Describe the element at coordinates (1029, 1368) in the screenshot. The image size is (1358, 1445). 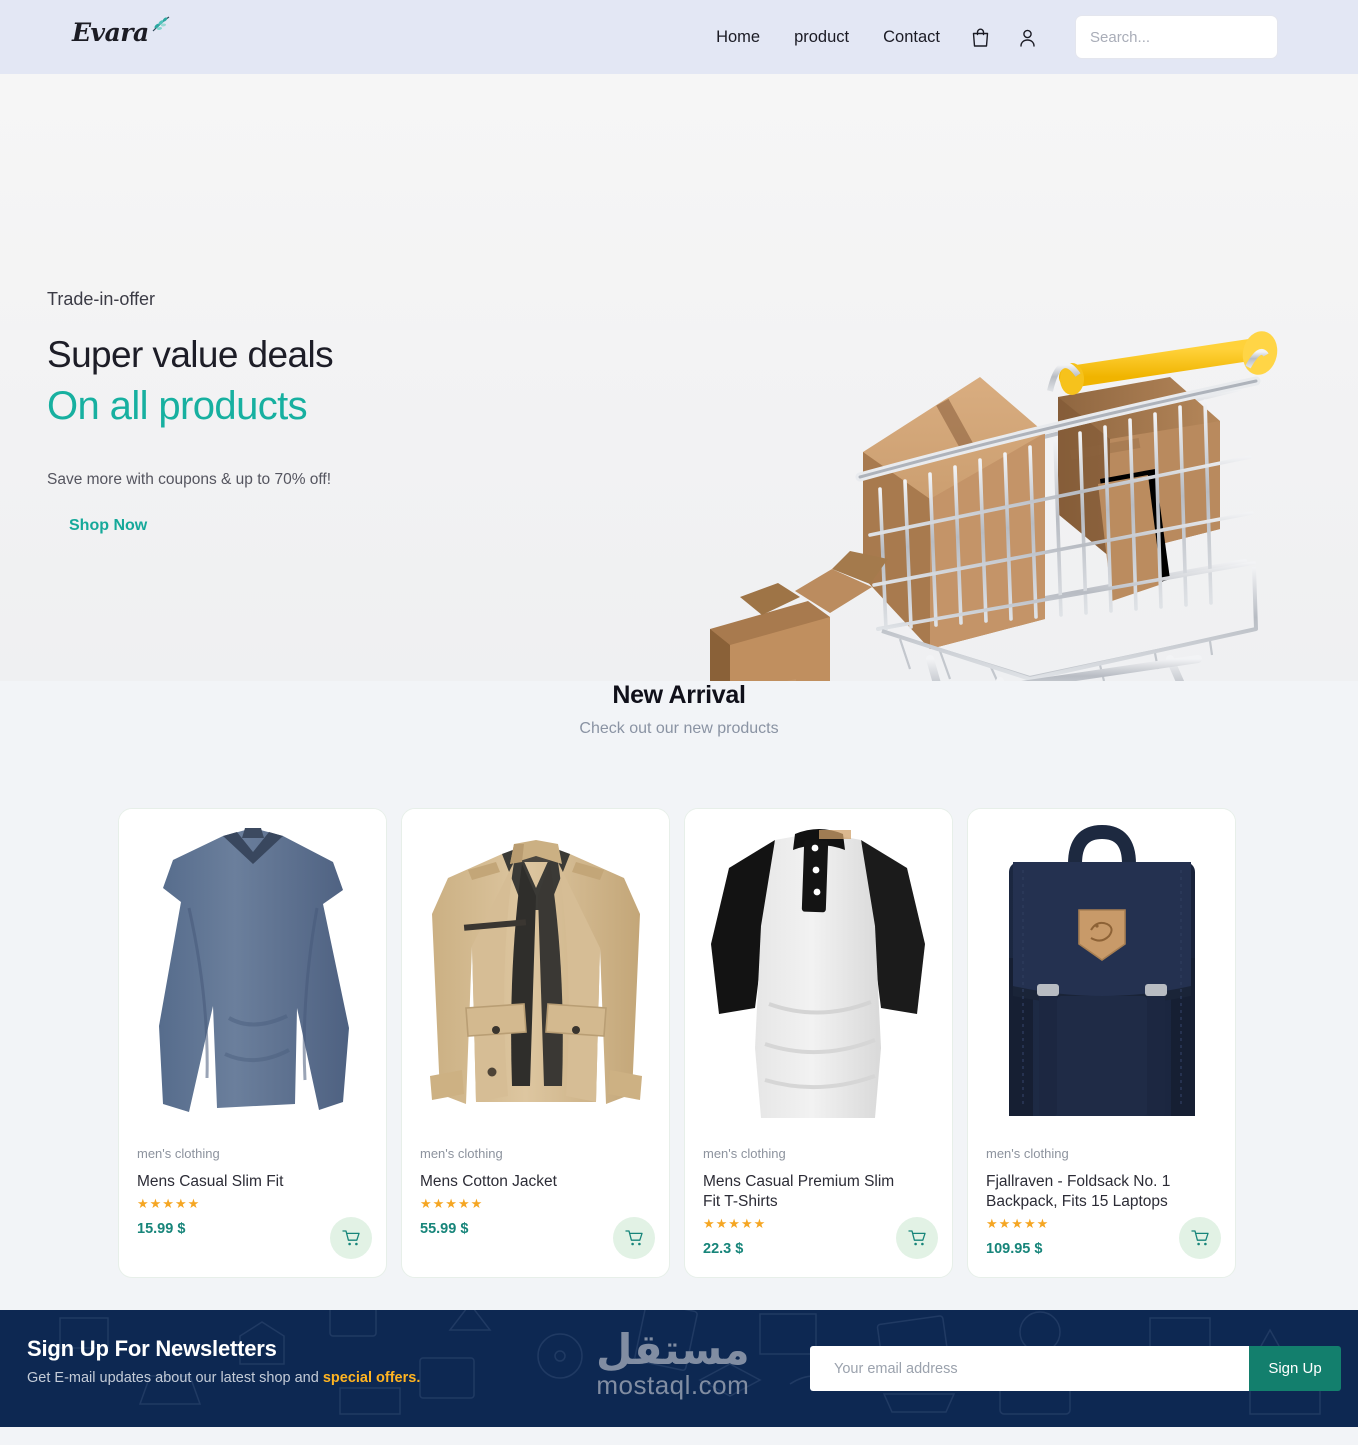
I see `email-input` at that location.